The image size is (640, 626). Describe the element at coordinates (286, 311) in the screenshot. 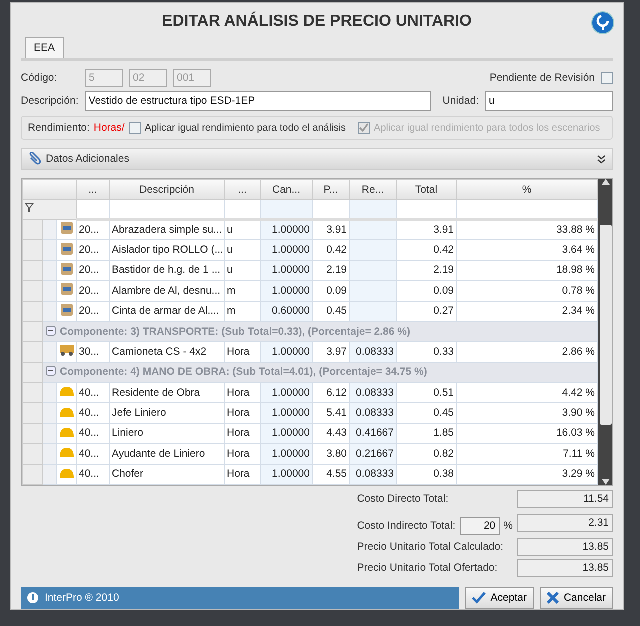

I see `table-cell: 0.60000` at that location.